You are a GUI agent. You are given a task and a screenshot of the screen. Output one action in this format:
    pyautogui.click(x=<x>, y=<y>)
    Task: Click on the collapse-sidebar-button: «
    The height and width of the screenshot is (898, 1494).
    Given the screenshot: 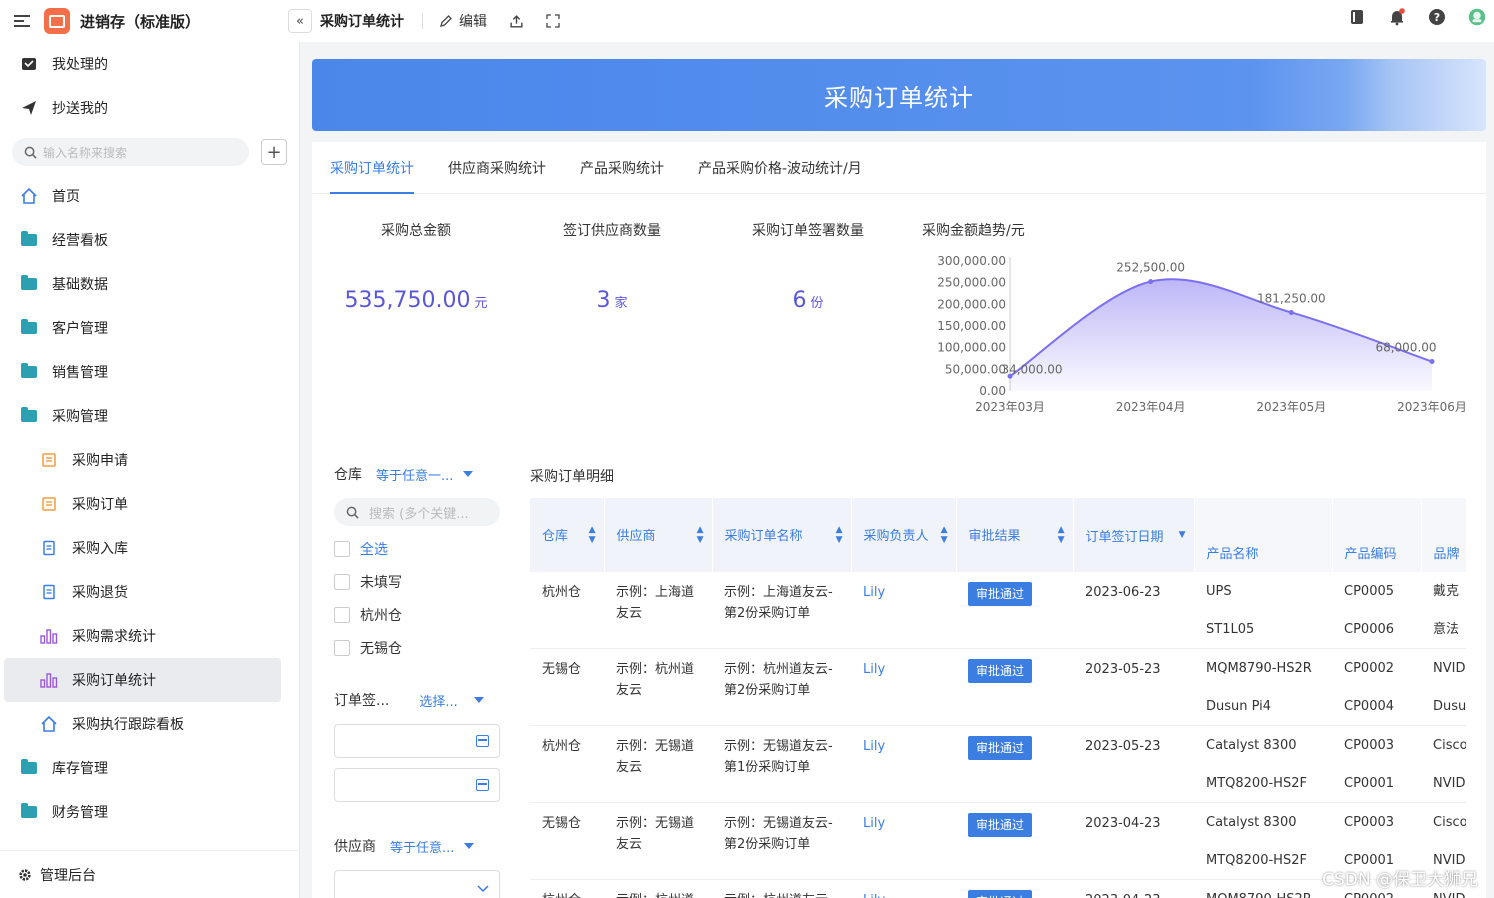 What is the action you would take?
    pyautogui.click(x=300, y=21)
    